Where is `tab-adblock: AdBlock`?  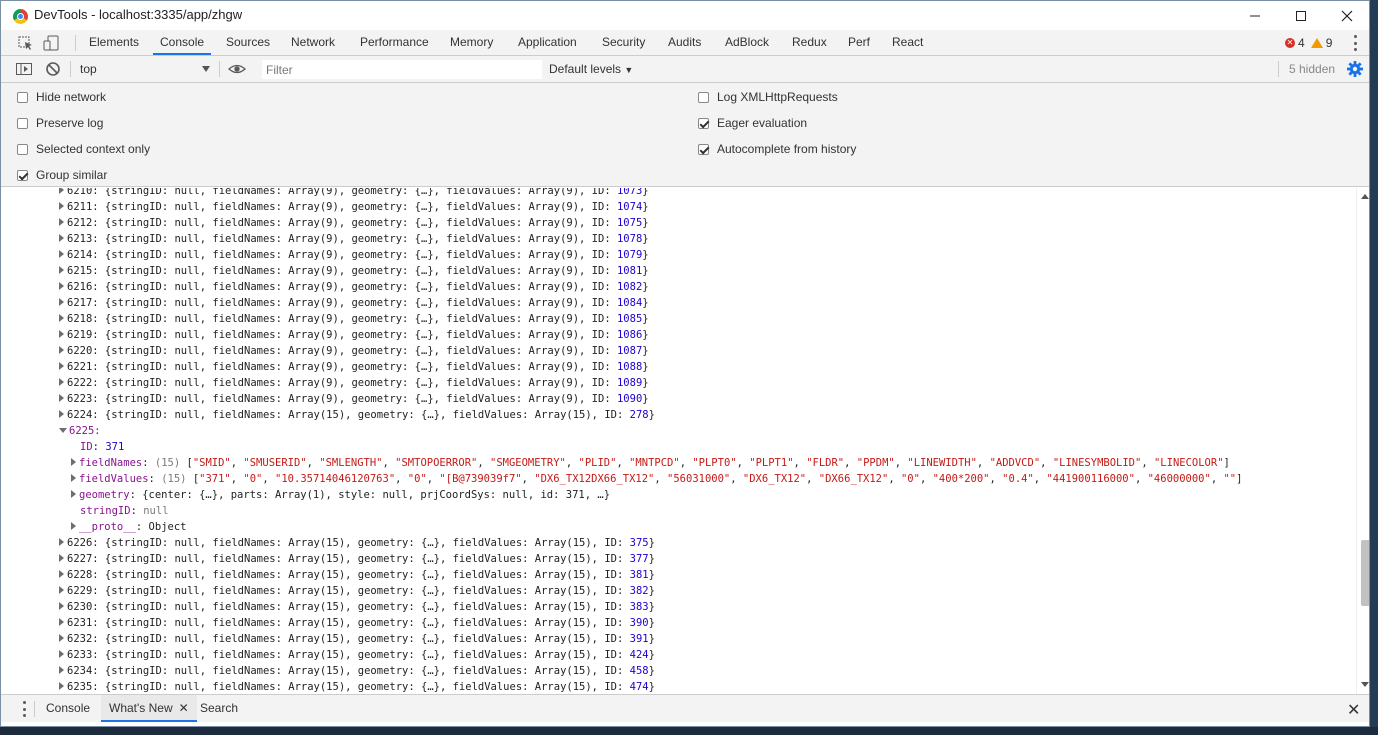
tab-adblock: AdBlock is located at coordinates (747, 42).